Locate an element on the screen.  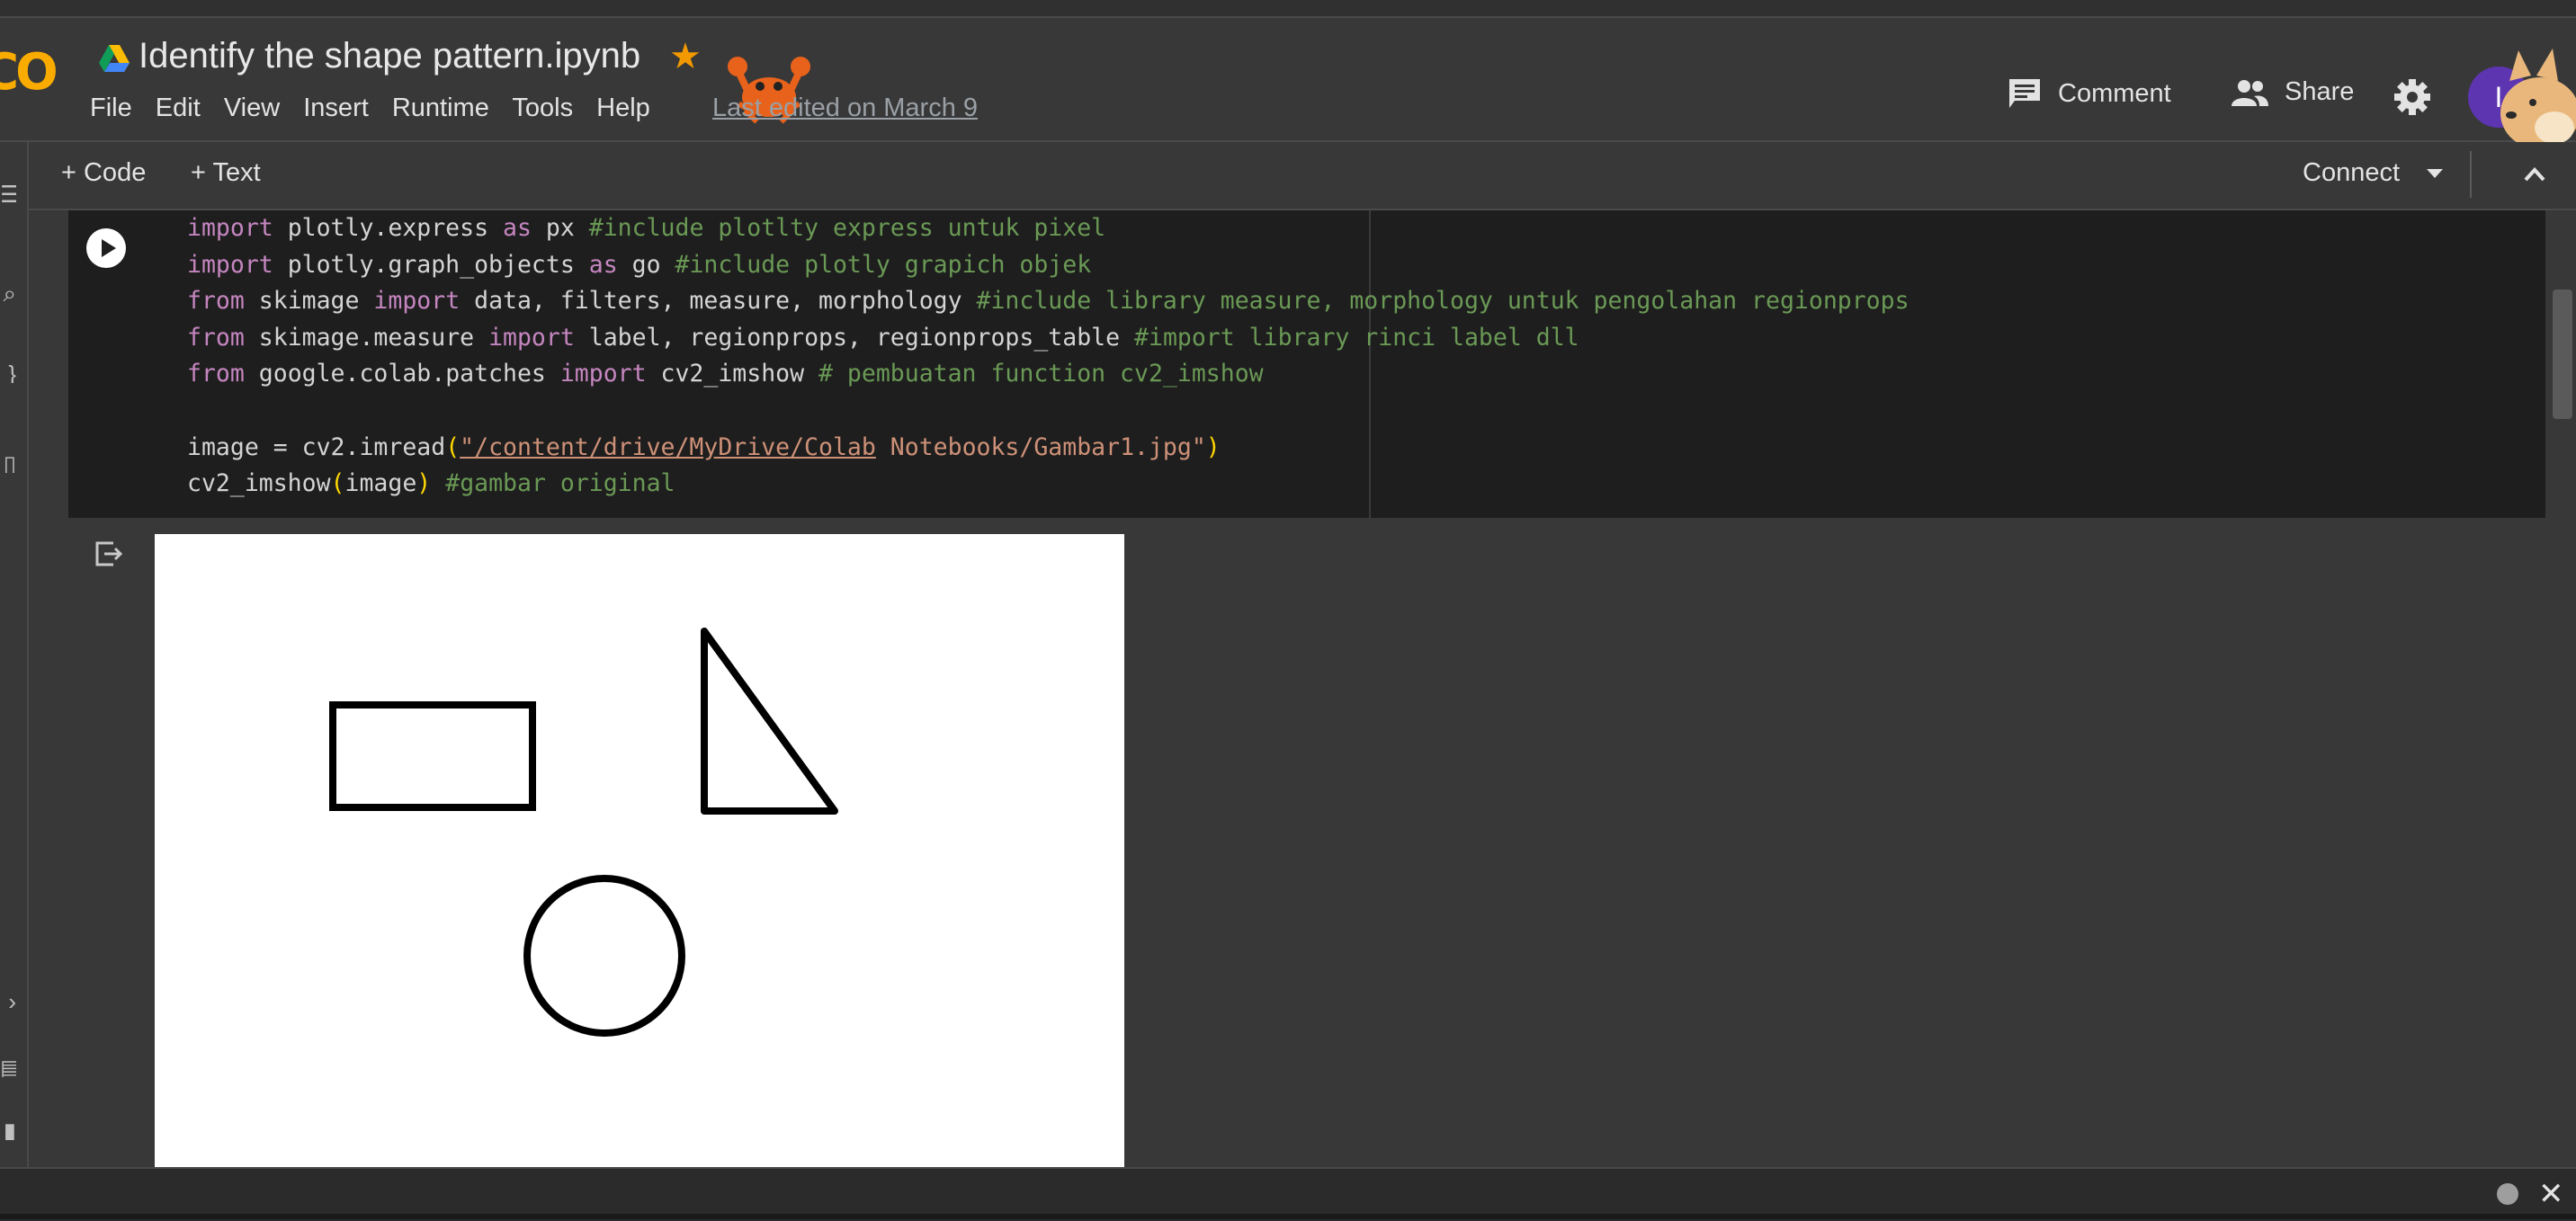
menu-runtime: Runtime is located at coordinates (440, 108).